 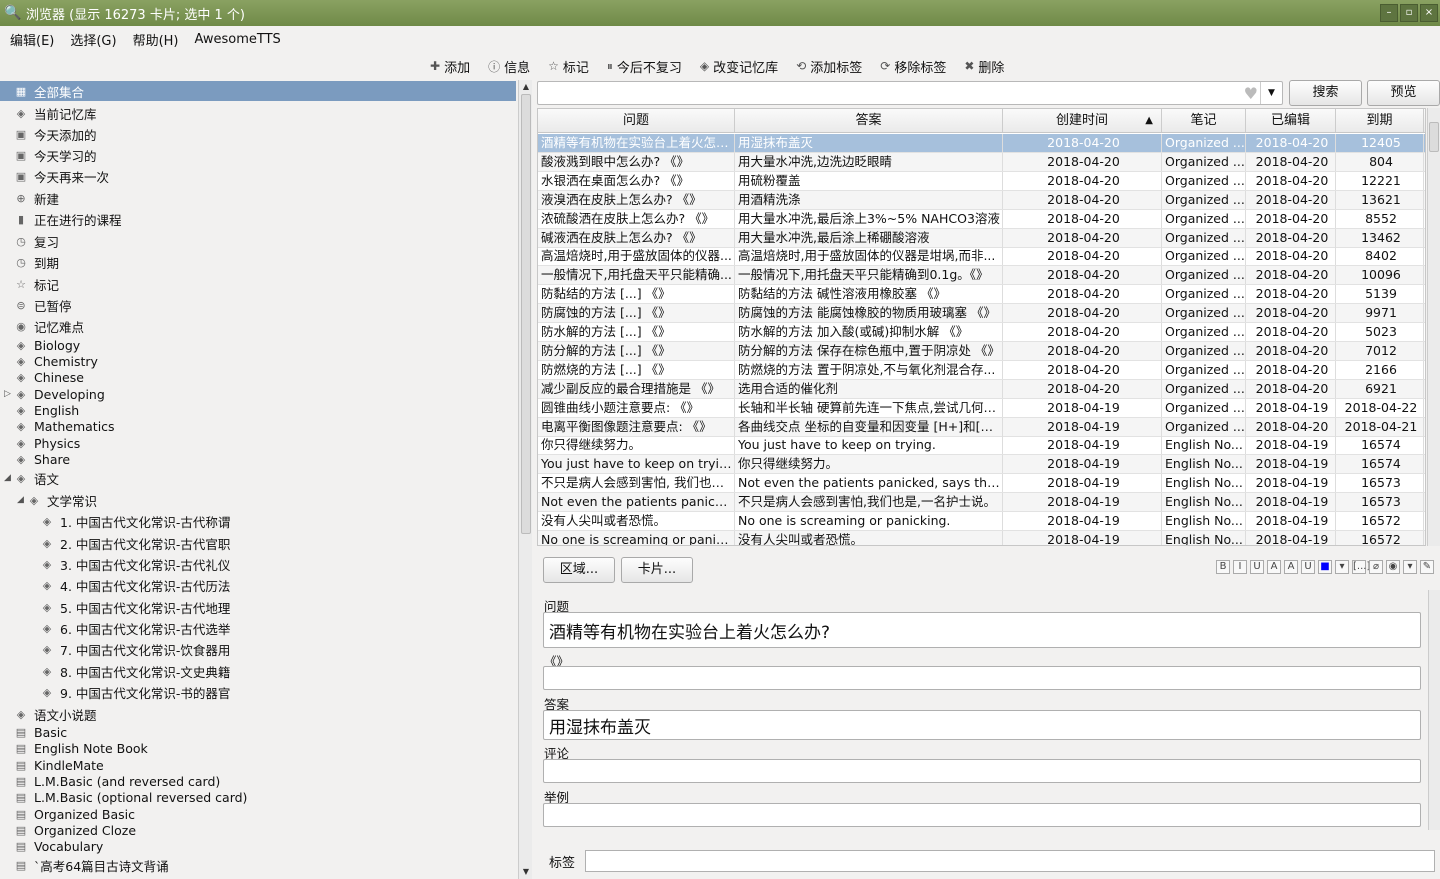 I want to click on sidebar-item: ▤ Vocabulary, so click(x=59, y=846).